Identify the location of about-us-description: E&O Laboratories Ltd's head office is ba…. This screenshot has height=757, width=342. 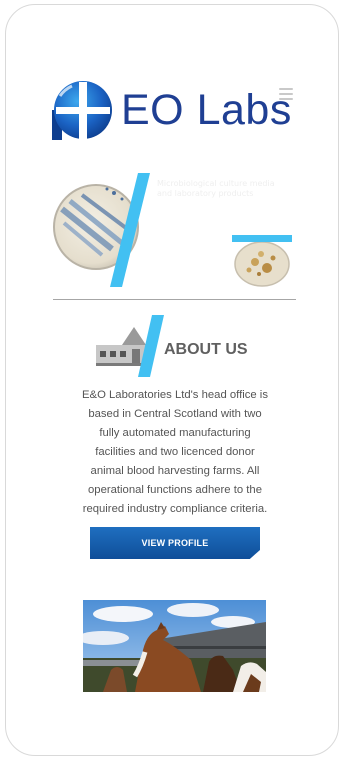
(175, 452).